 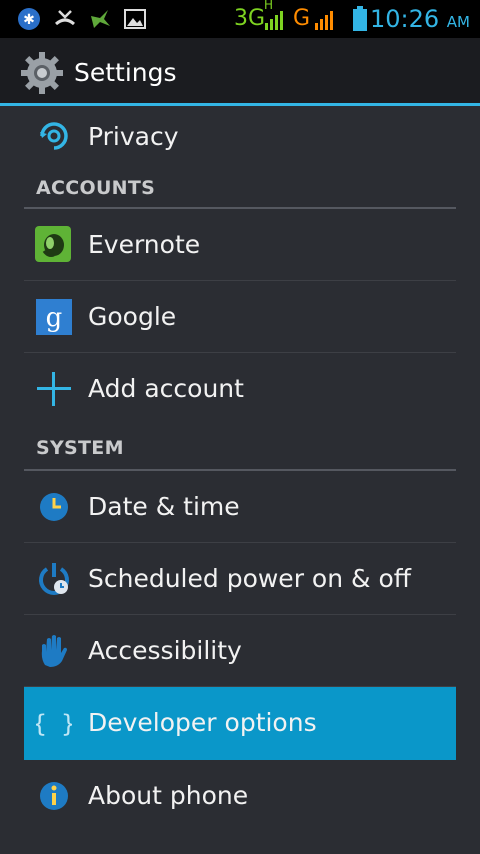 What do you see at coordinates (53, 244) in the screenshot?
I see `evernote-icon` at bounding box center [53, 244].